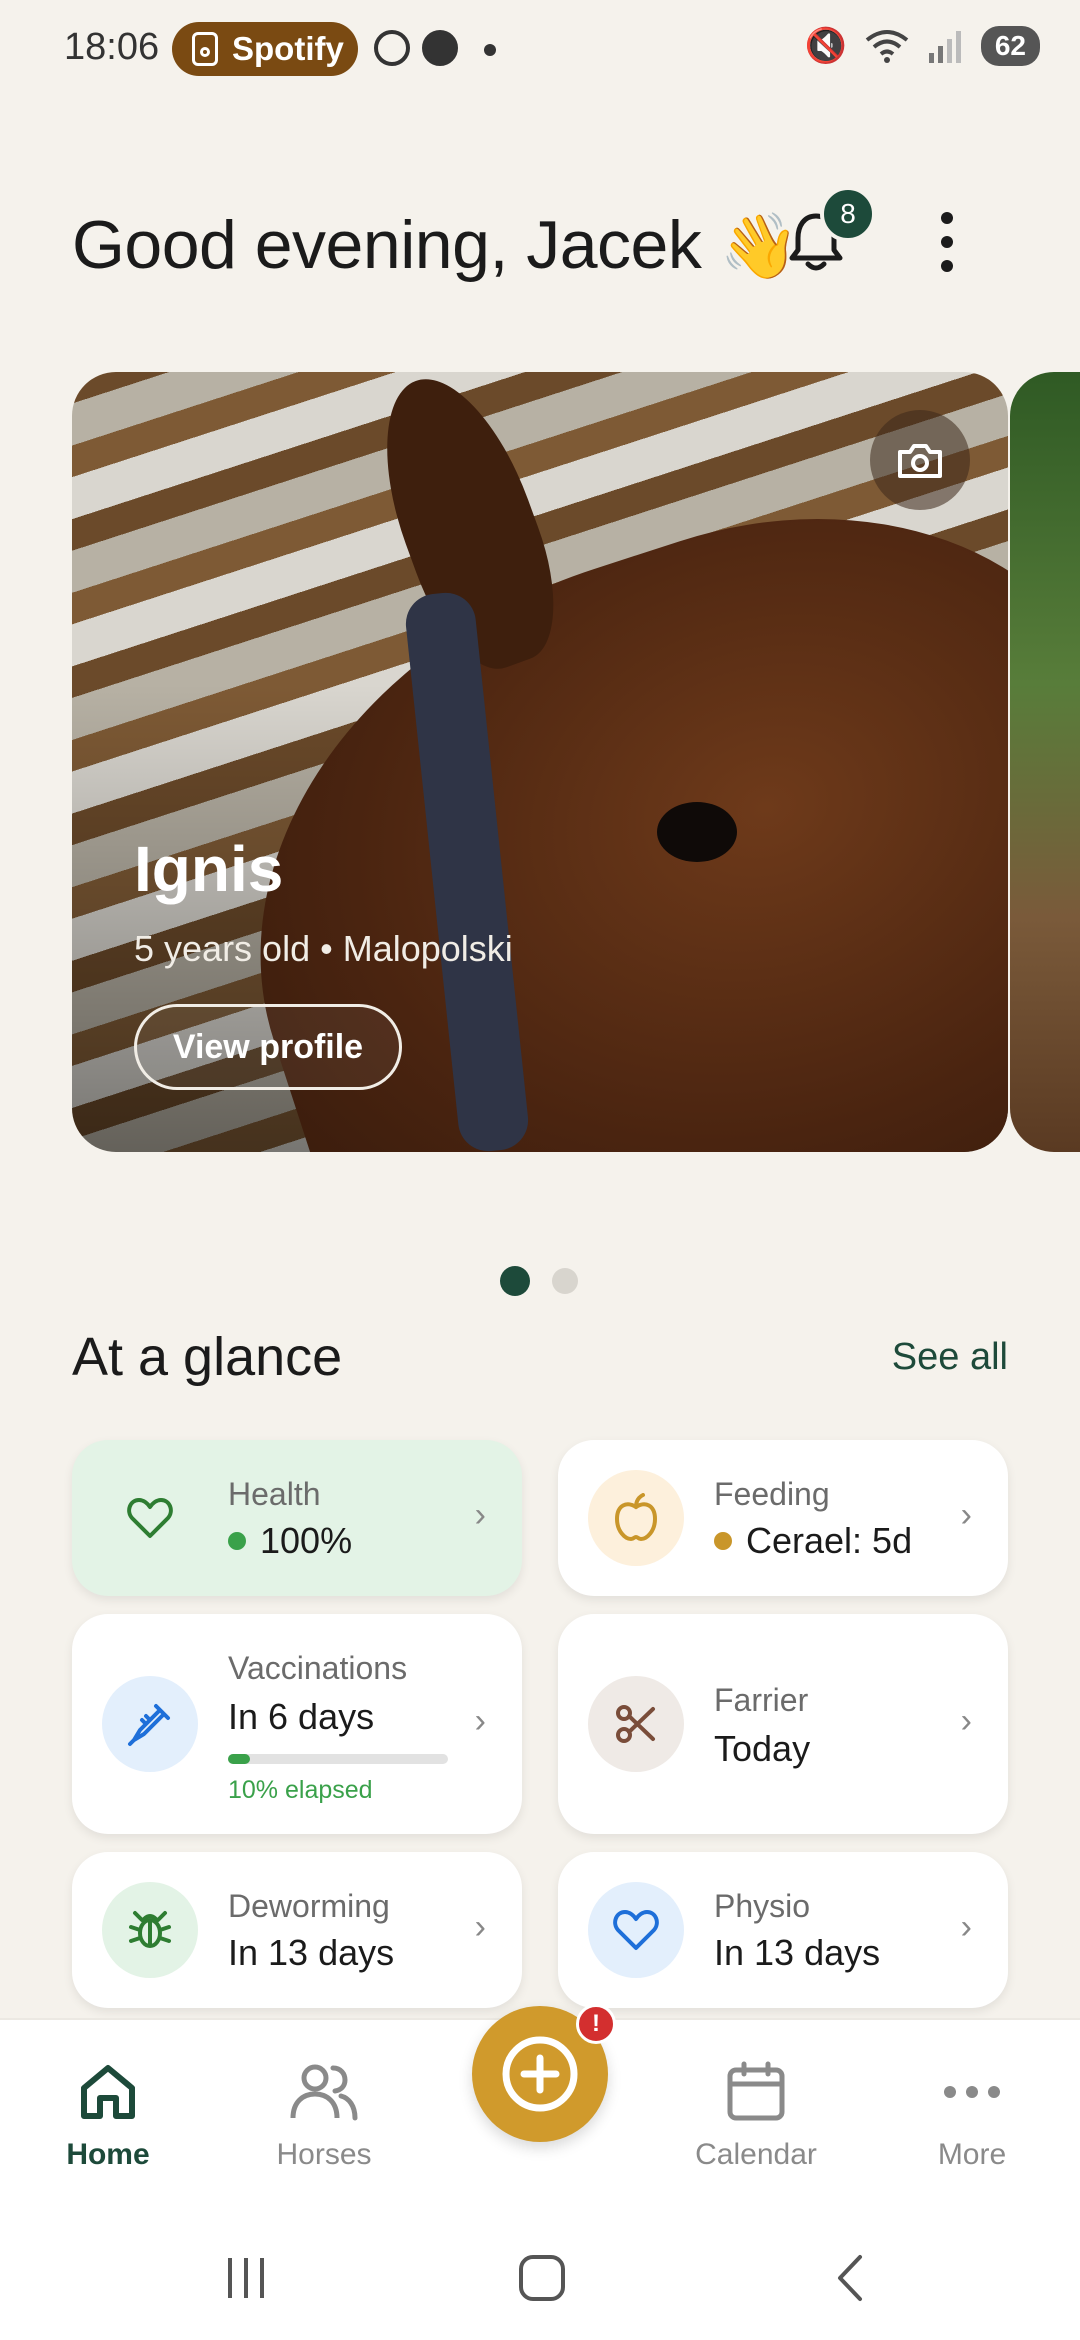 The image size is (1080, 2340). Describe the element at coordinates (515, 1281) in the screenshot. I see `page-dot-active` at that location.